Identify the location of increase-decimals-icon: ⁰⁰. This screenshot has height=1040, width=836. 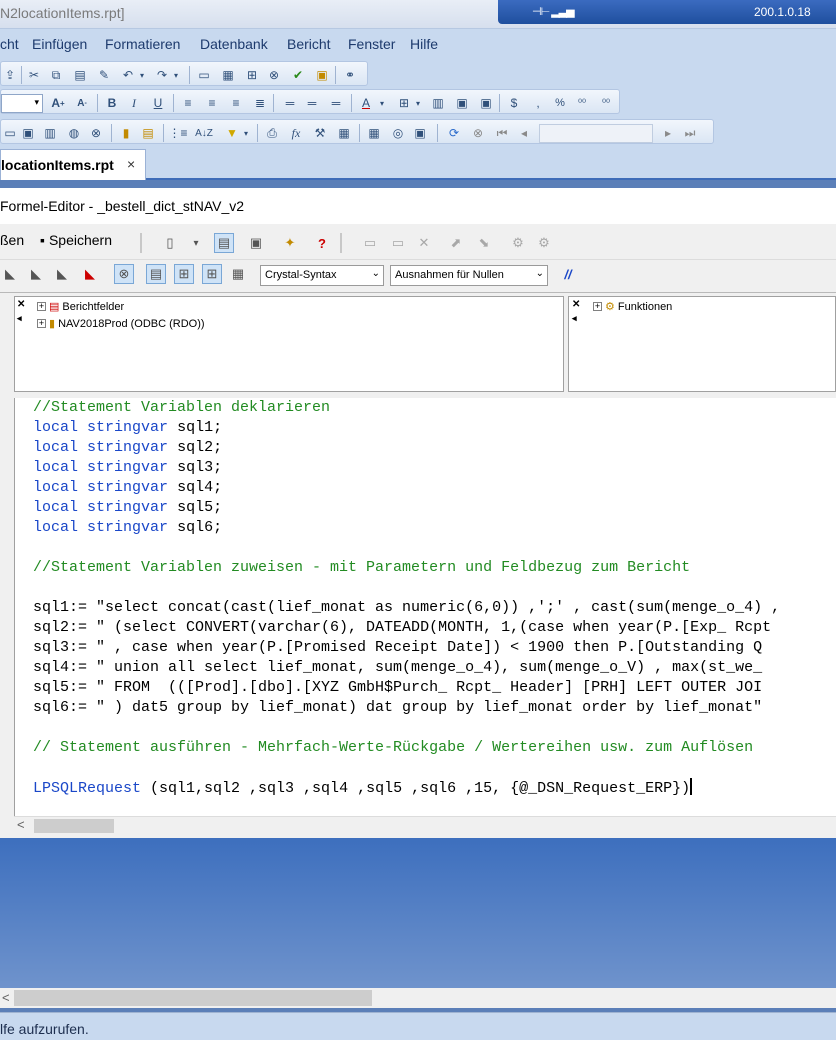
(582, 103).